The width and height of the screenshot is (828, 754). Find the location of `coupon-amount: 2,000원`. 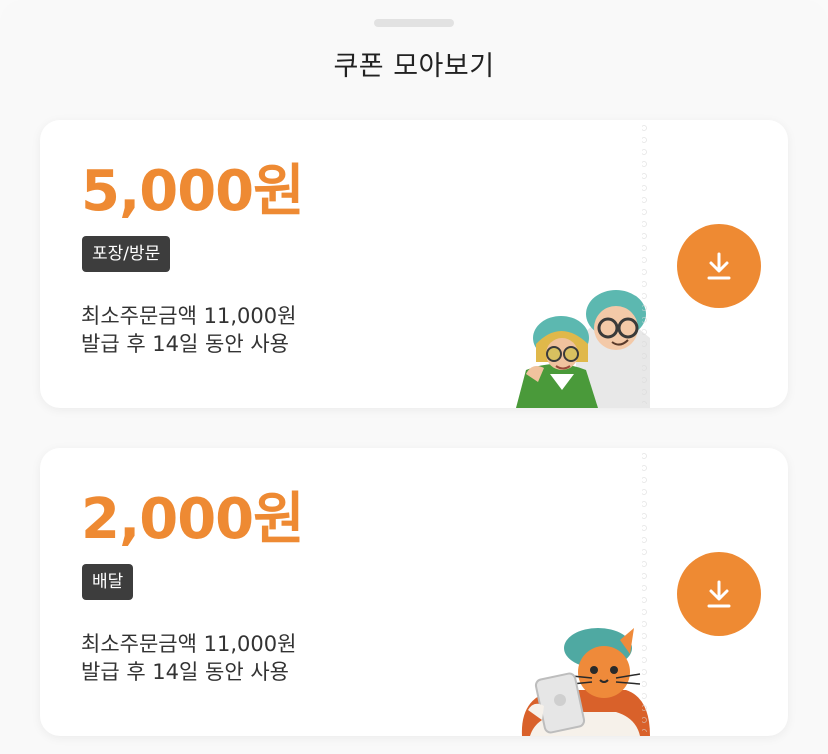

coupon-amount: 2,000원 is located at coordinates (193, 519).